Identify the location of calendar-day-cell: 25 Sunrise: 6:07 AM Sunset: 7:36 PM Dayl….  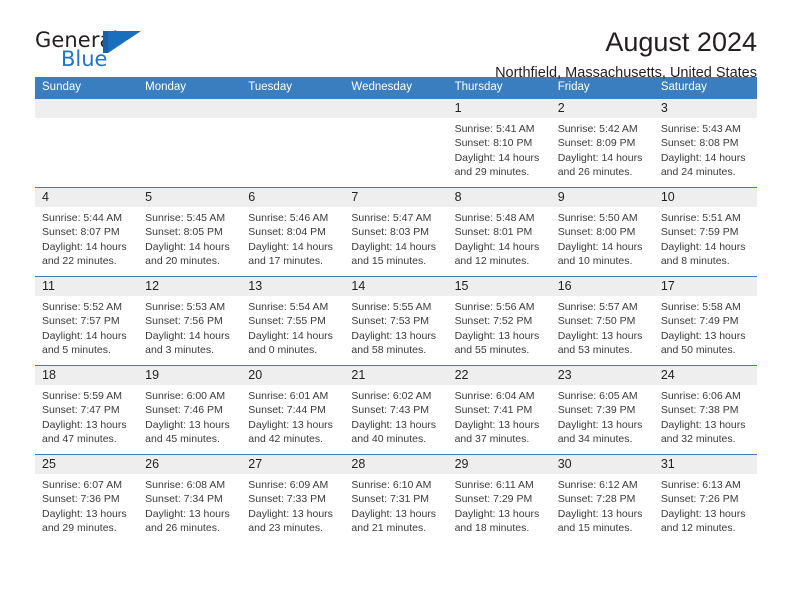
(87, 499).